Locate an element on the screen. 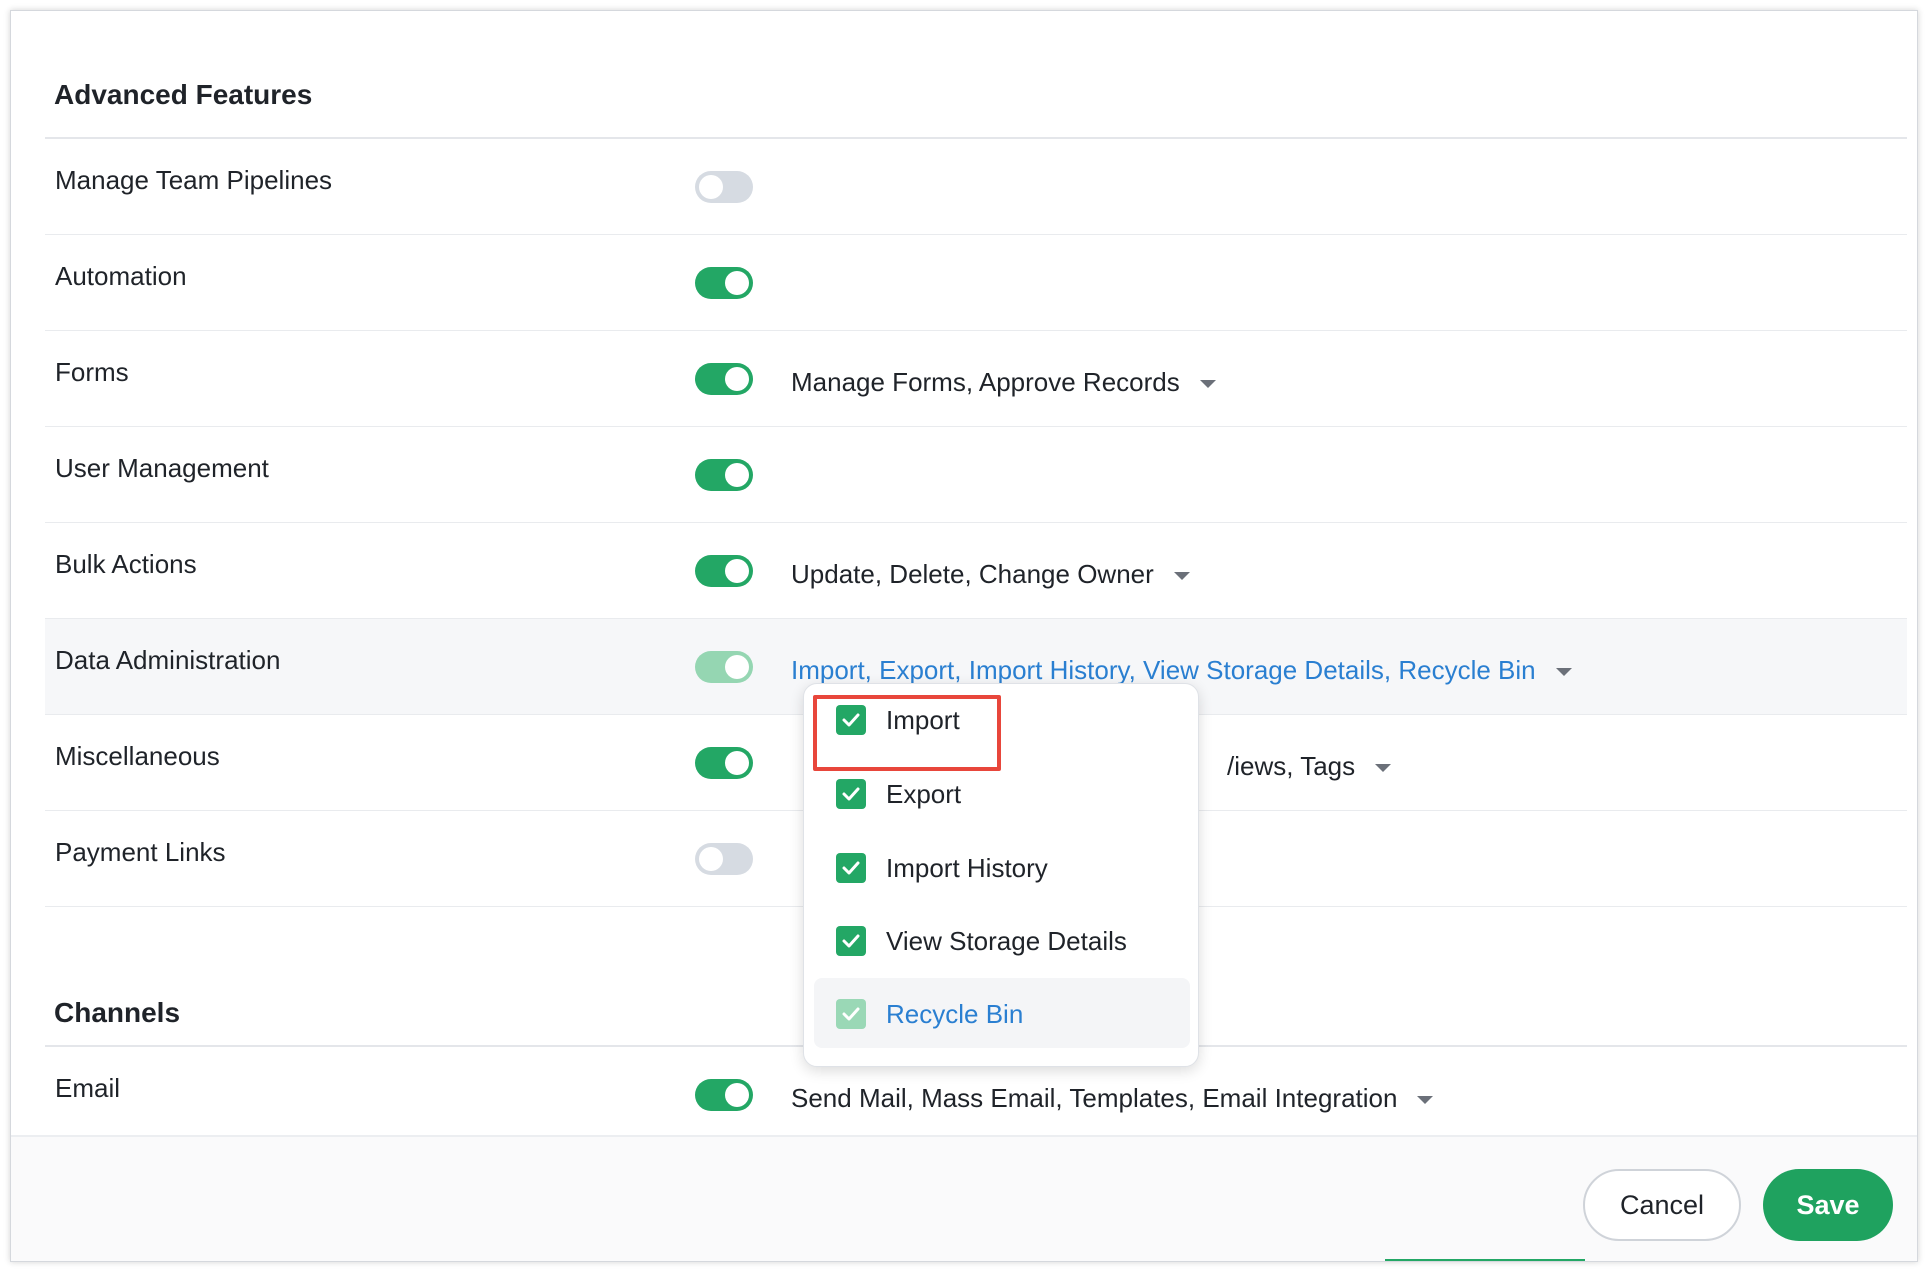  save-button: Save is located at coordinates (1828, 1205).